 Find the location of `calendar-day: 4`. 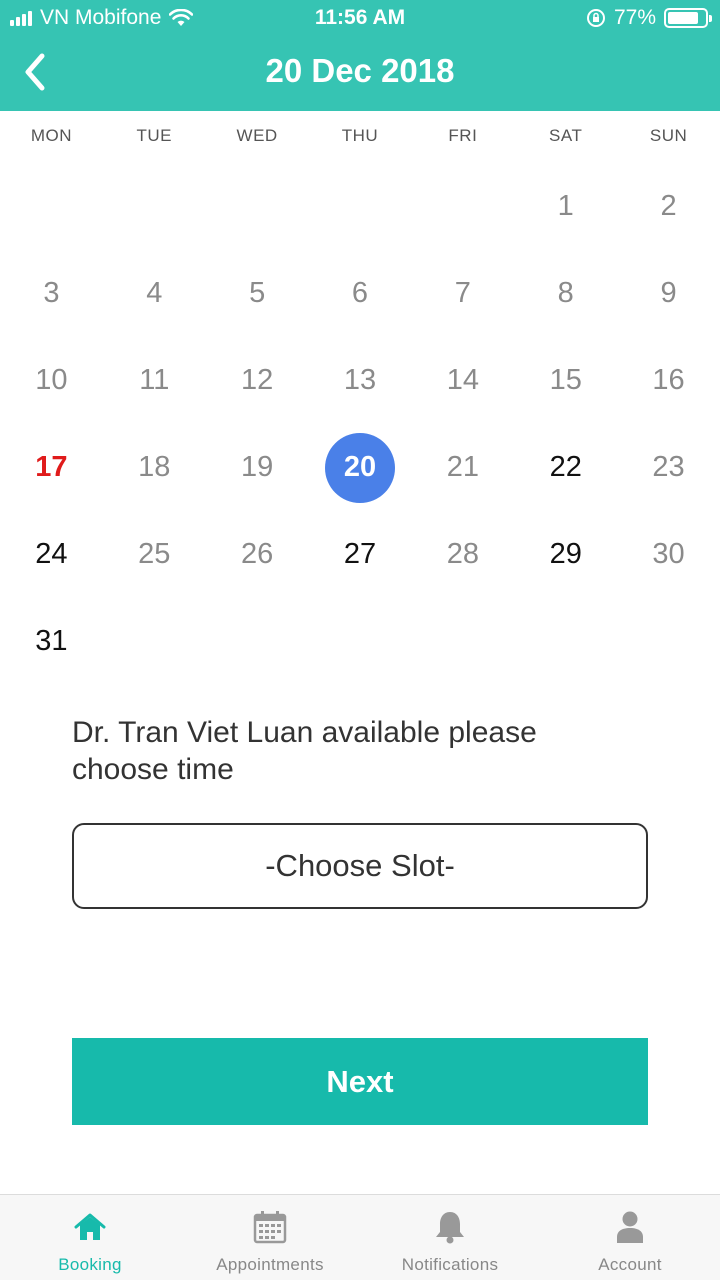

calendar-day: 4 is located at coordinates (154, 293).